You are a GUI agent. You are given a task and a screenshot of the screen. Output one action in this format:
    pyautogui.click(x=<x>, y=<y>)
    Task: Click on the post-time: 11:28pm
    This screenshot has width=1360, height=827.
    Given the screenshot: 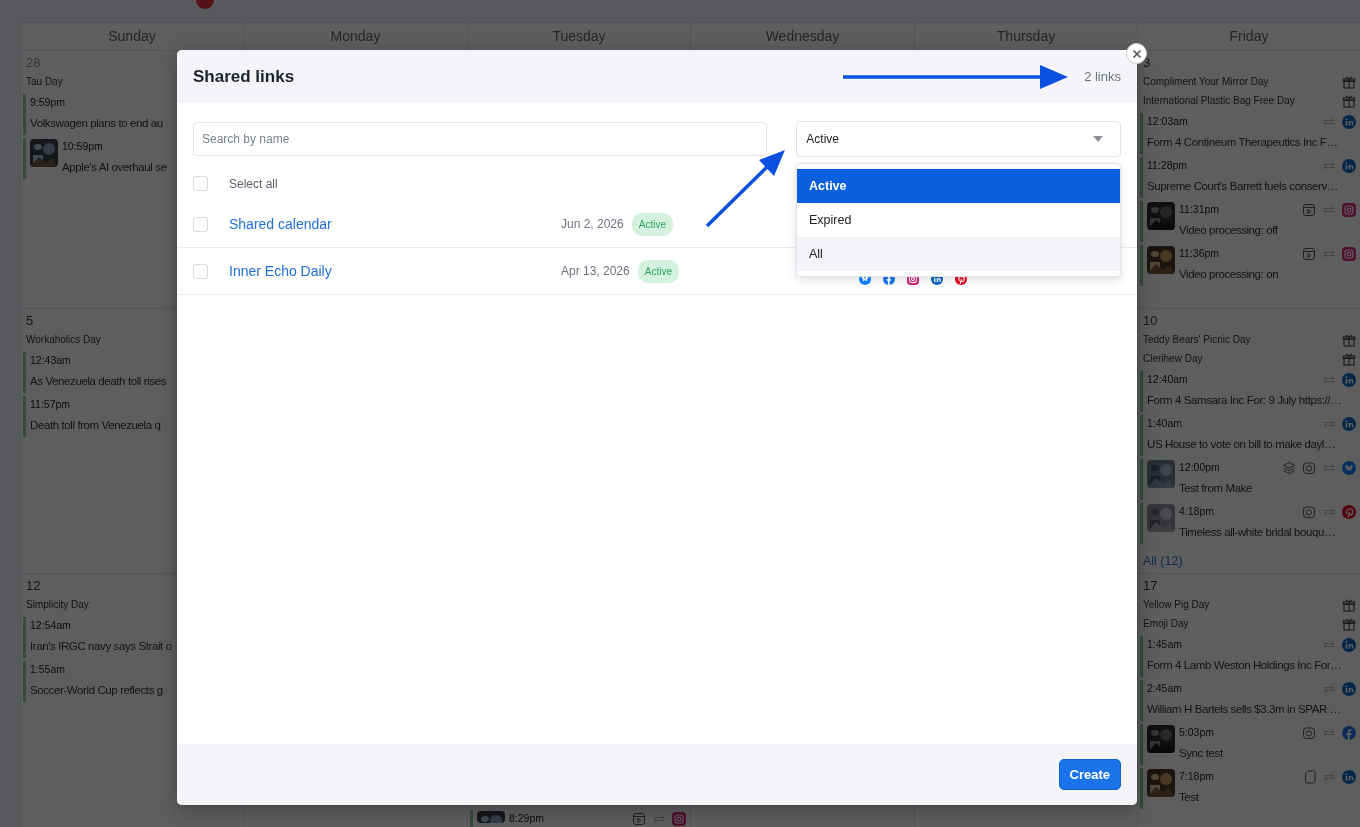 What is the action you would take?
    pyautogui.click(x=1167, y=165)
    